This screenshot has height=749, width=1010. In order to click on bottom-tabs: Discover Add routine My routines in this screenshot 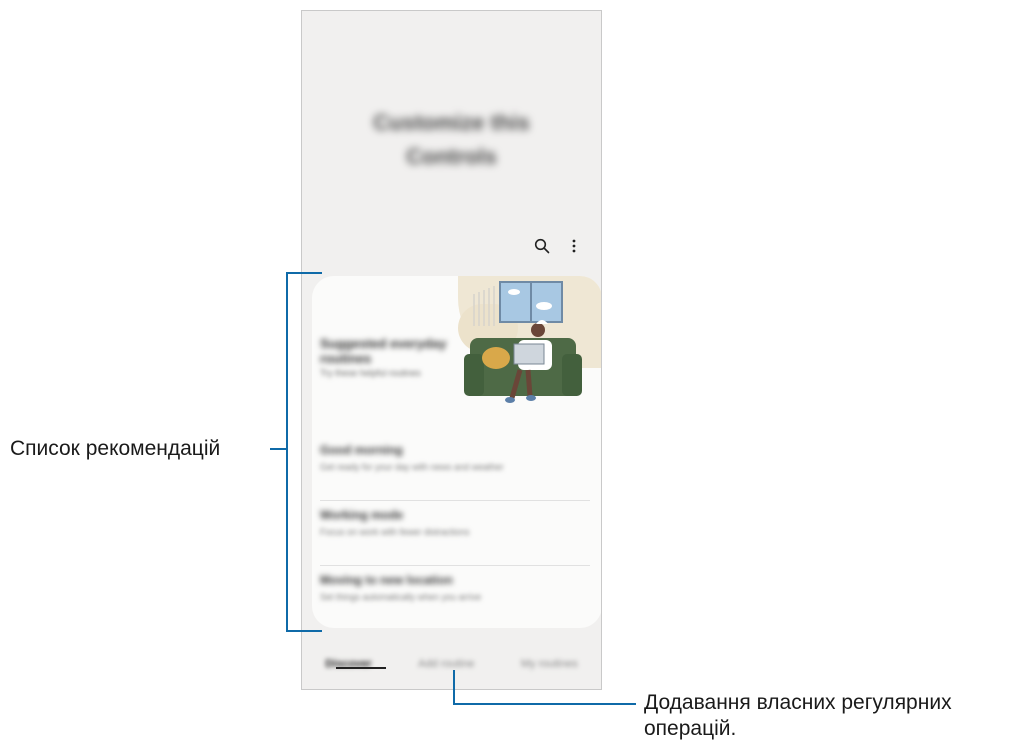, I will do `click(451, 664)`.